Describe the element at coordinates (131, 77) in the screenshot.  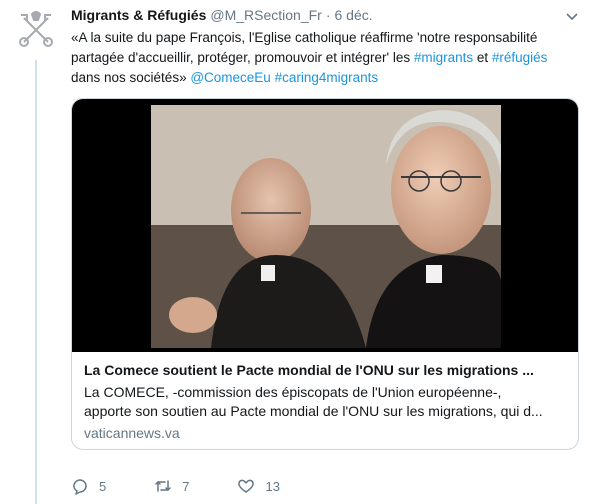
I see `tweet-text-line3a: dans nos sociétés»` at that location.